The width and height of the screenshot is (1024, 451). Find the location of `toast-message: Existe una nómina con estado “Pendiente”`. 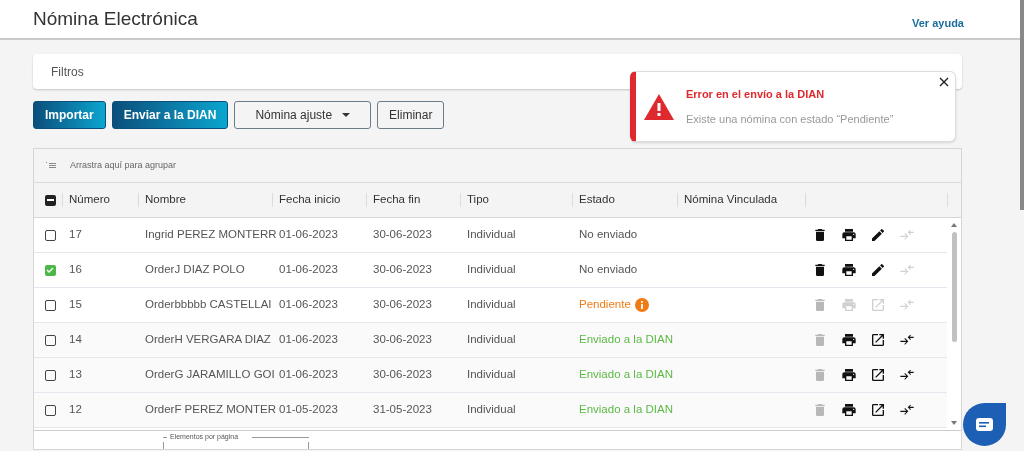

toast-message: Existe una nómina con estado “Pendiente” is located at coordinates (790, 119).